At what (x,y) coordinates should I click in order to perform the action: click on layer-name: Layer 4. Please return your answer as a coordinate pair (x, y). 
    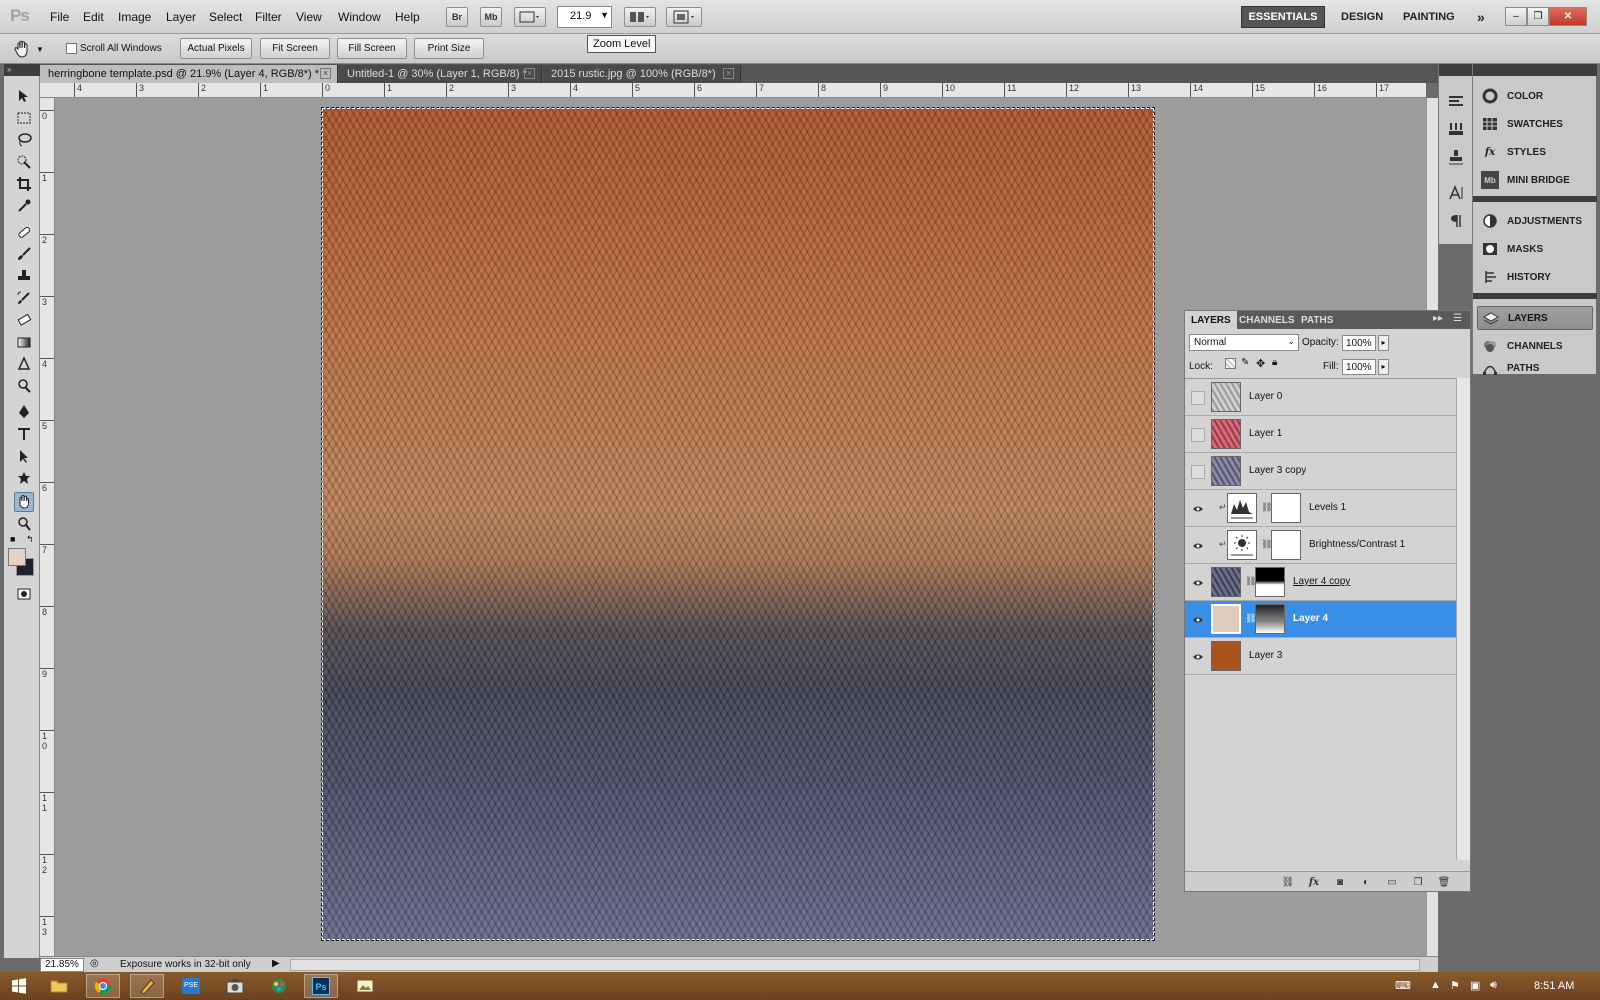
    Looking at the image, I should click on (1310, 618).